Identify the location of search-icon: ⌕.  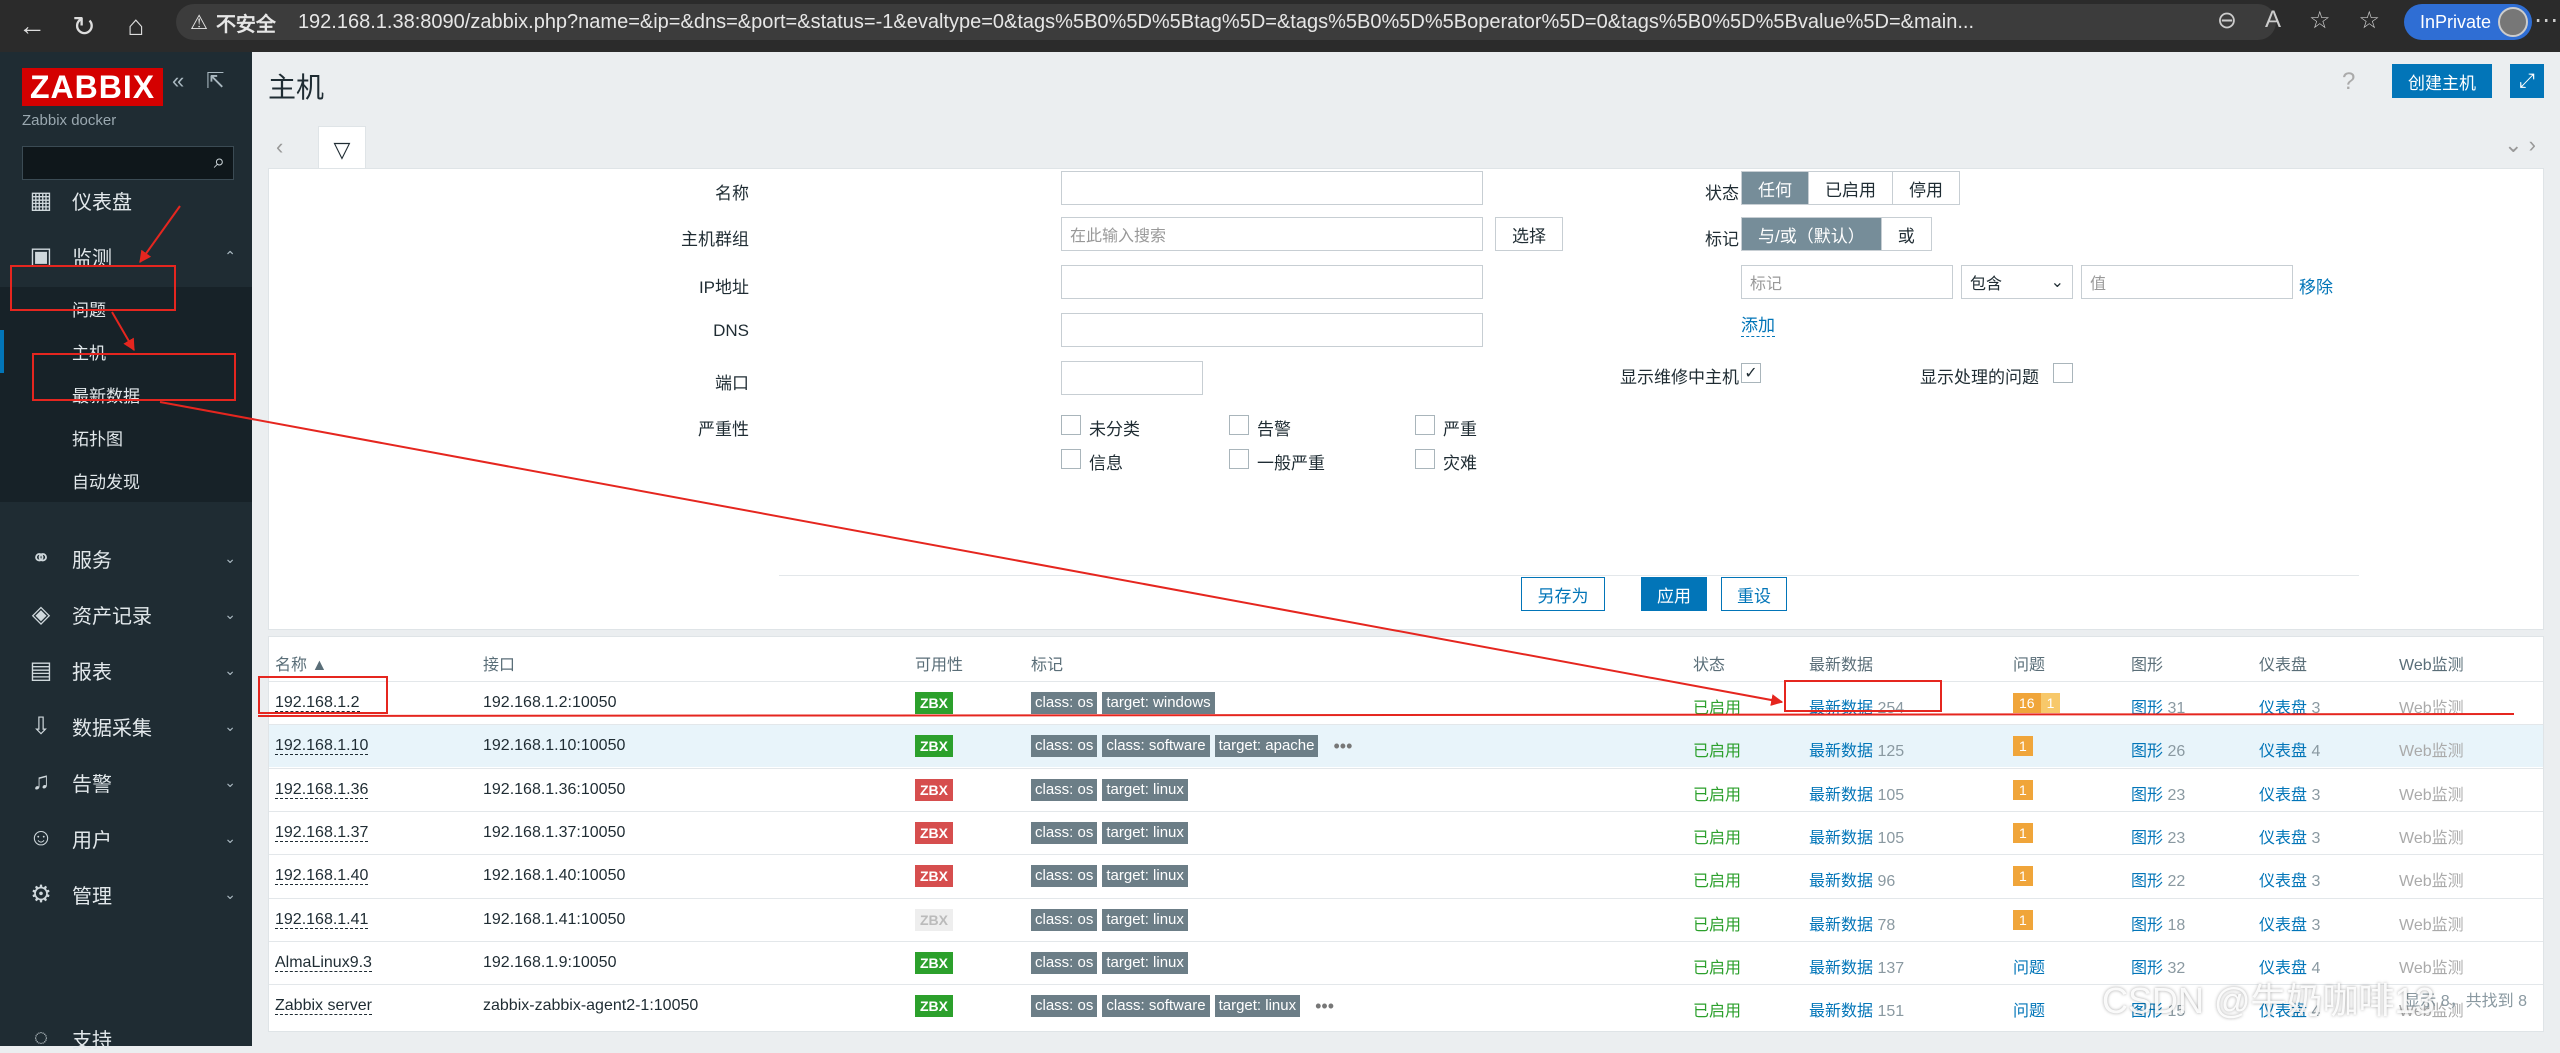
(219, 162).